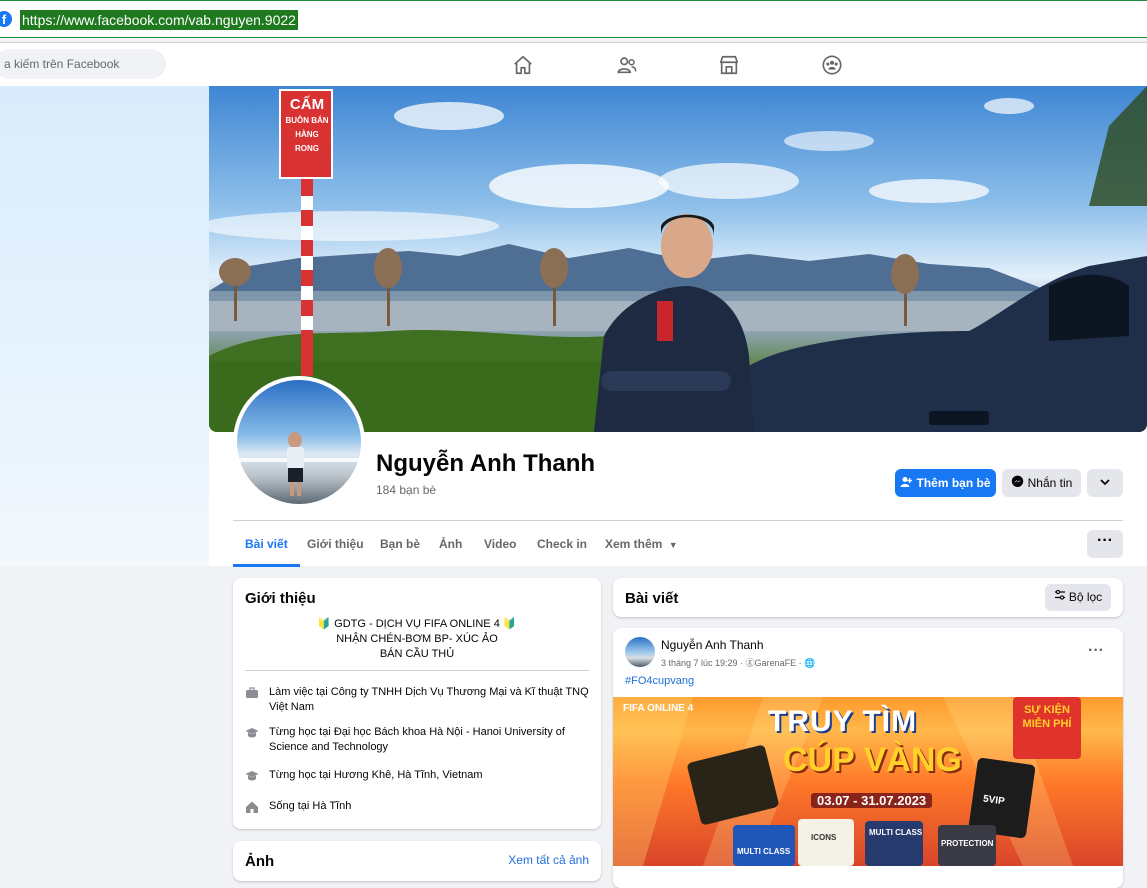  What do you see at coordinates (500, 544) in the screenshot?
I see `tab-videos: Video` at bounding box center [500, 544].